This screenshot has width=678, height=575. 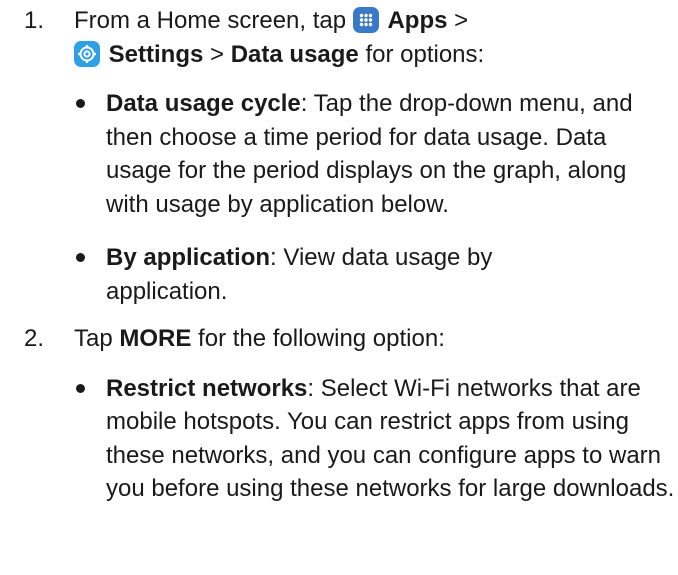 I want to click on step-number: 1., so click(x=34, y=20).